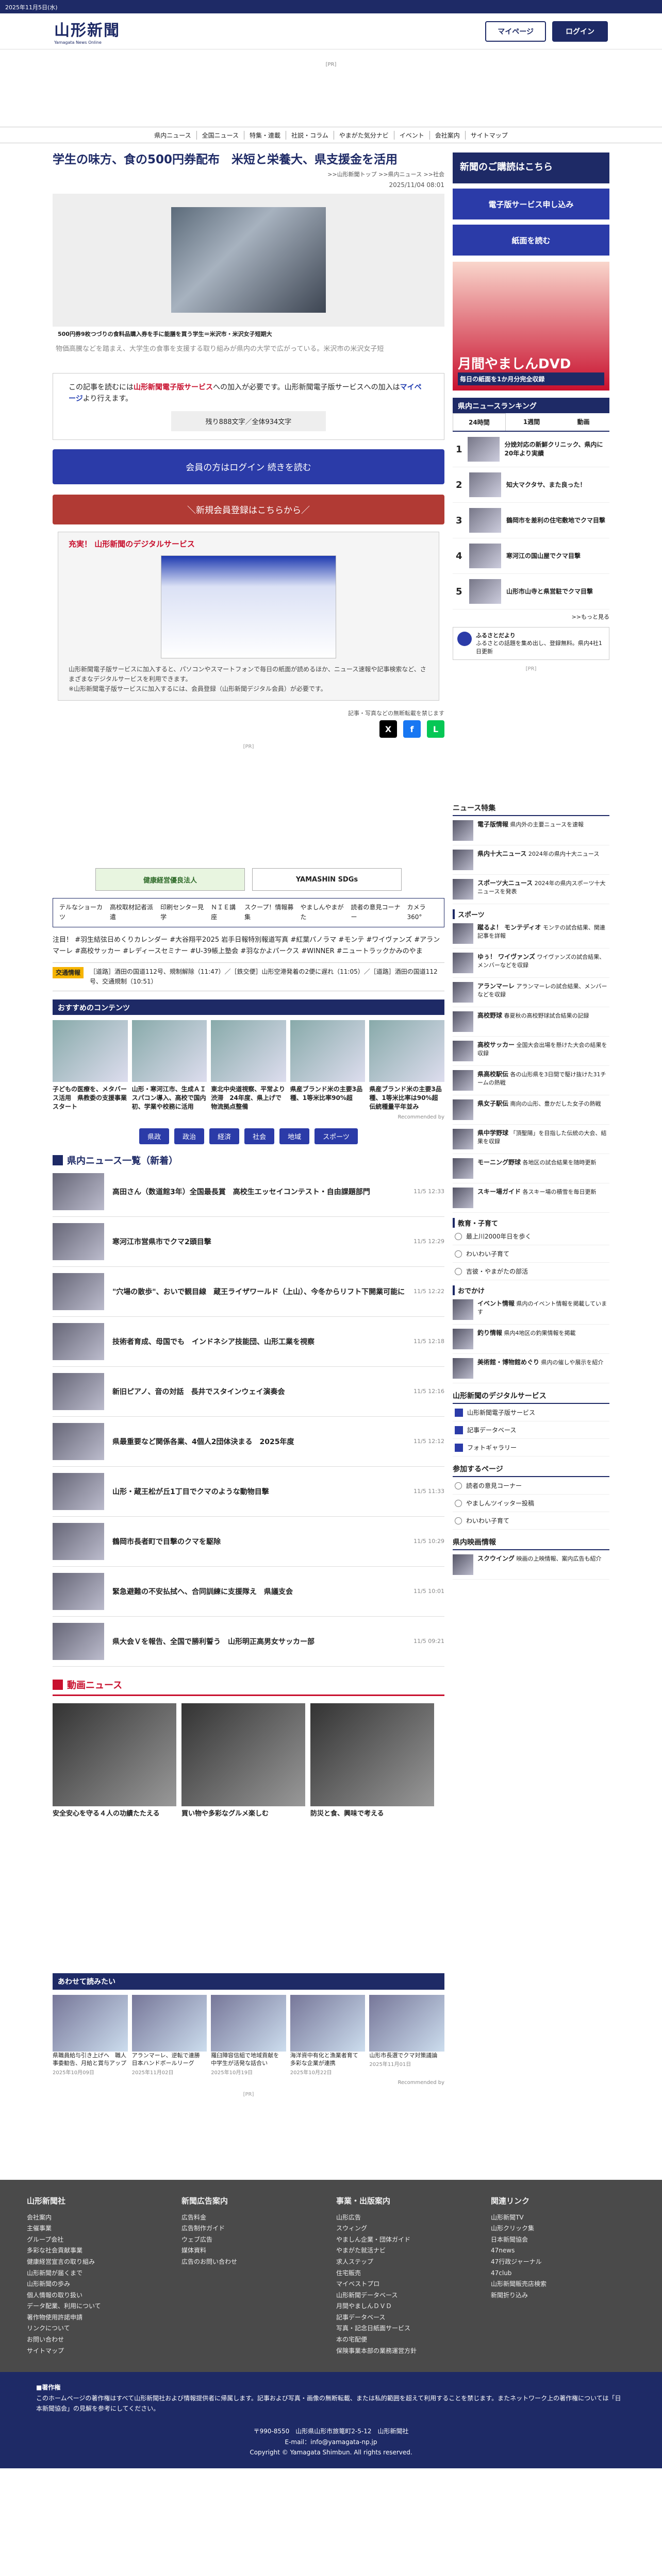  I want to click on footer-link: 山形広告, so click(396, 2218).